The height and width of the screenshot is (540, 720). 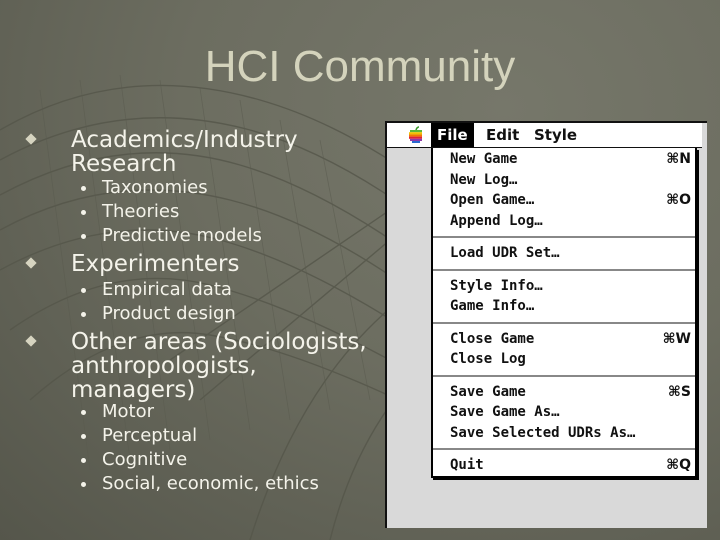 What do you see at coordinates (130, 212) in the screenshot?
I see `sub-bullet: Theories` at bounding box center [130, 212].